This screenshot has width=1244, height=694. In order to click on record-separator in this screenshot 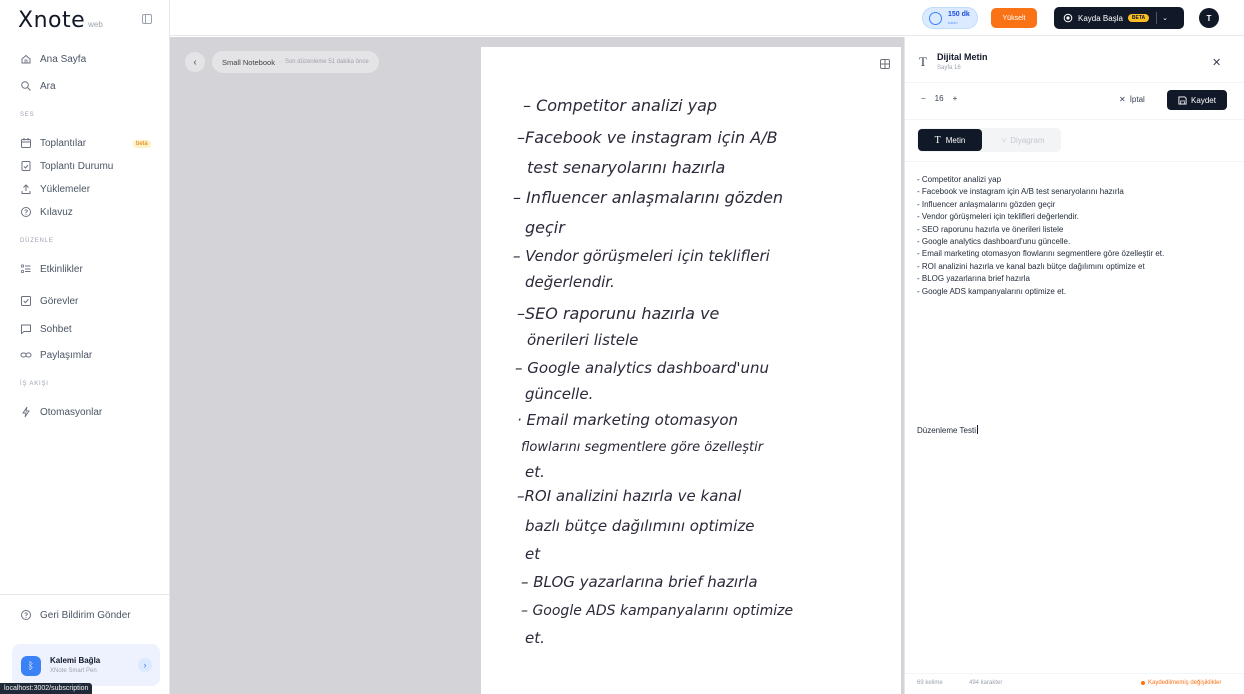, I will do `click(1157, 18)`.